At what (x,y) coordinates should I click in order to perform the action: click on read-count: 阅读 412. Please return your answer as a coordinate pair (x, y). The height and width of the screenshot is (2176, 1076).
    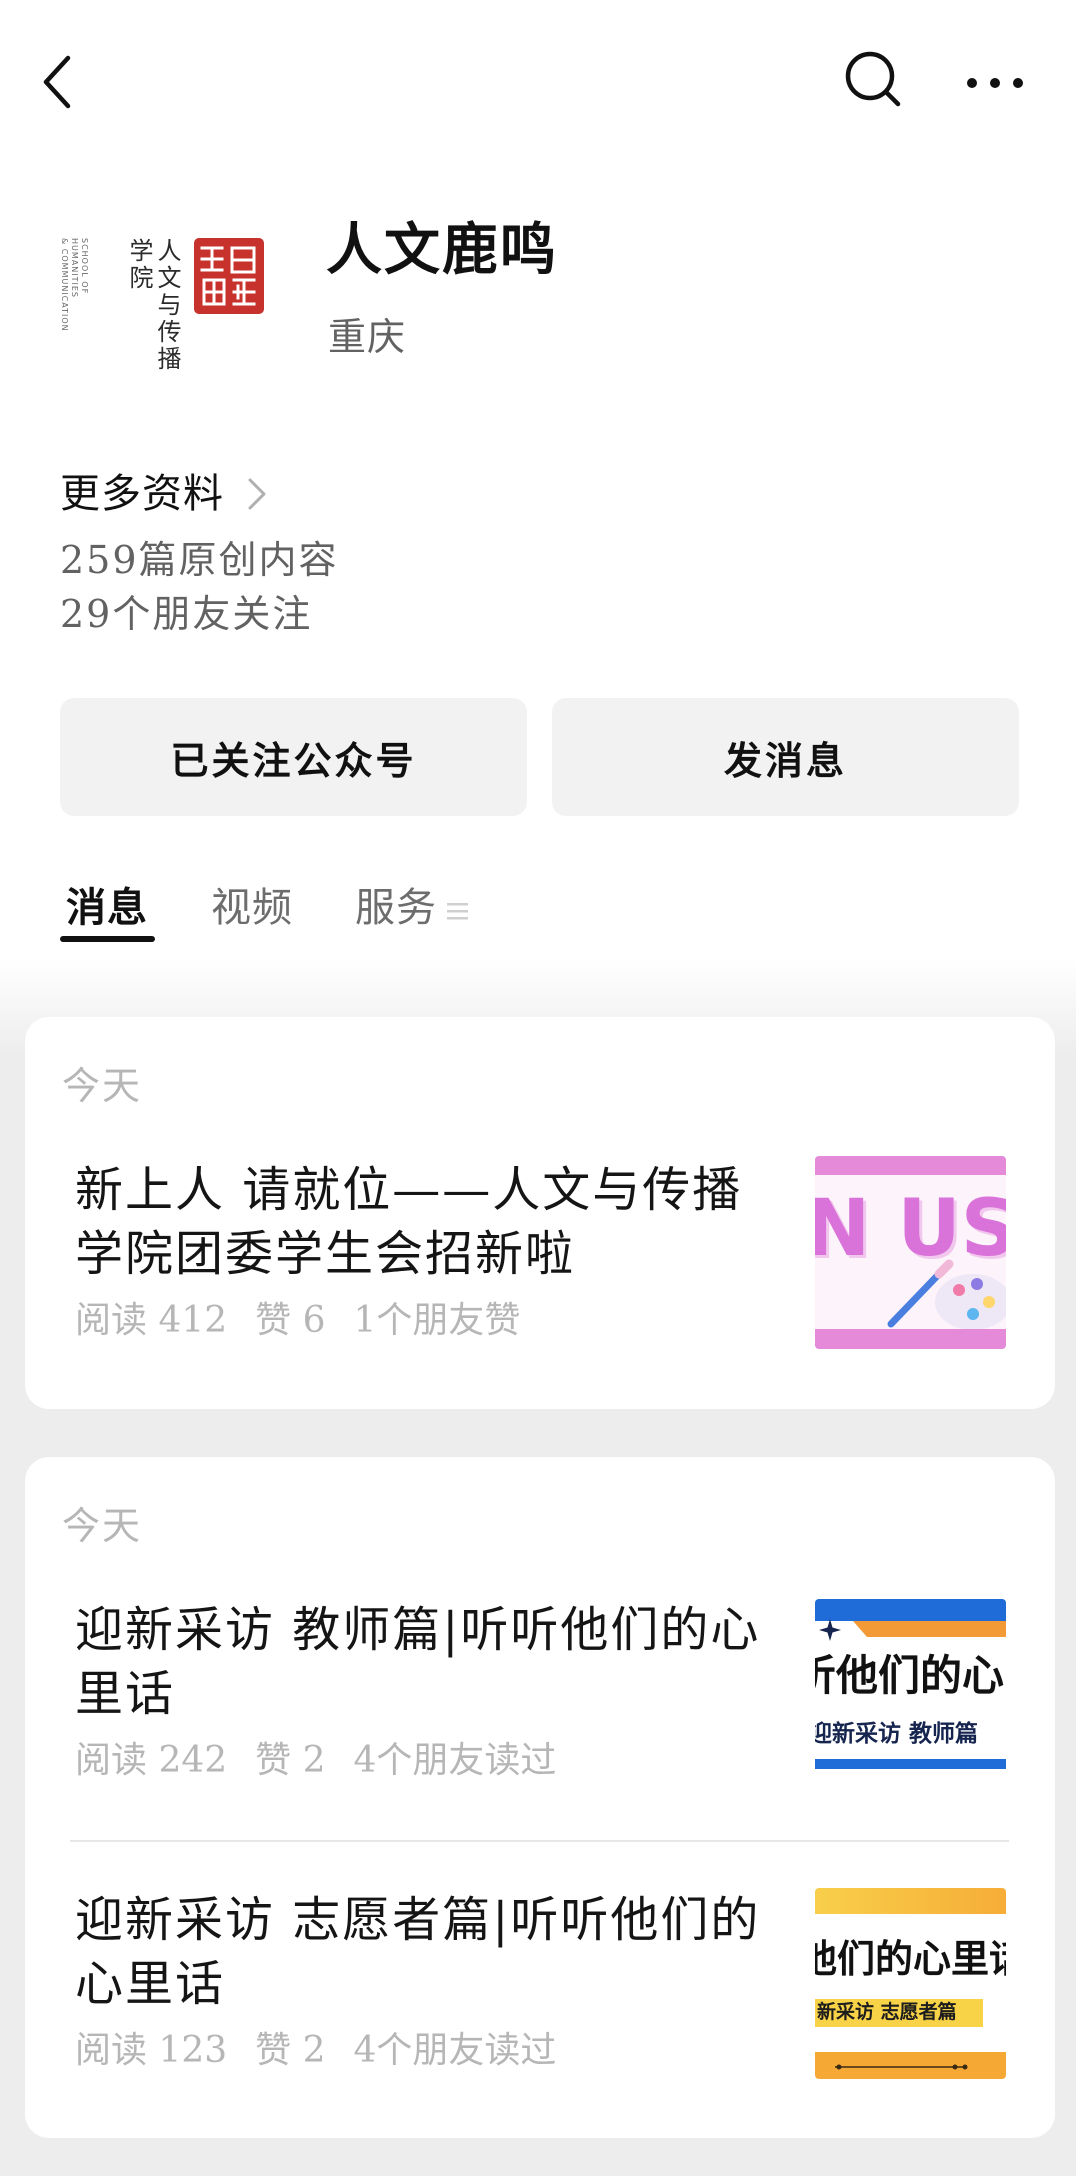
    Looking at the image, I should click on (151, 1320).